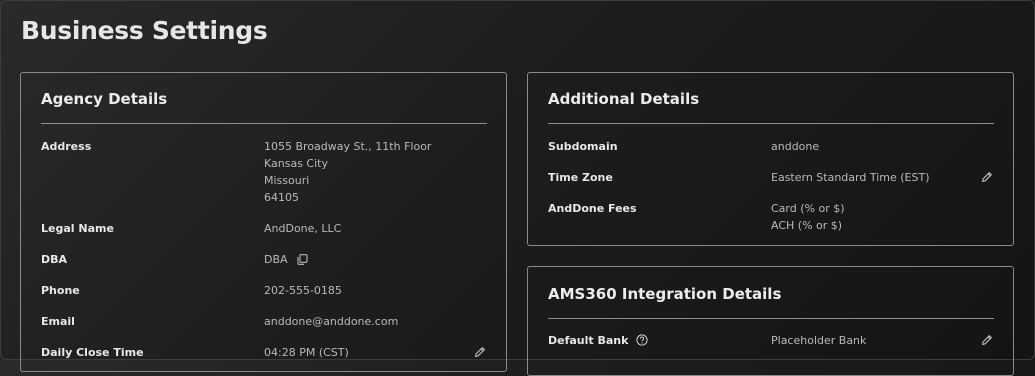 The width and height of the screenshot is (1035, 376). I want to click on address-line-4: 64105, so click(281, 197).